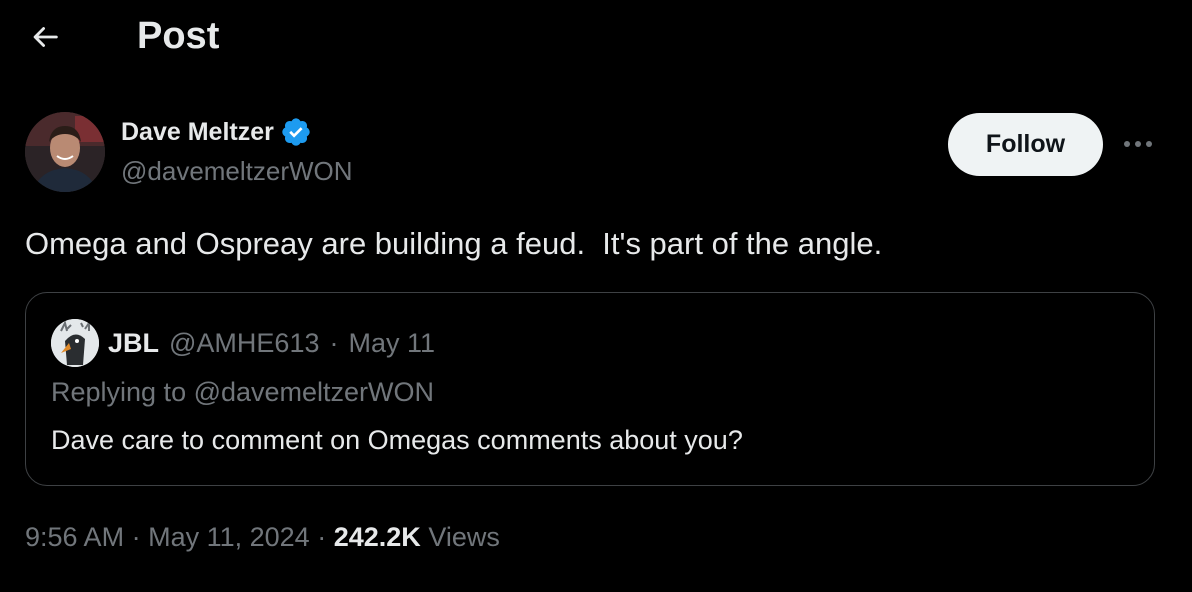 The image size is (1192, 592). I want to click on quoted-author-avatar, so click(75, 343).